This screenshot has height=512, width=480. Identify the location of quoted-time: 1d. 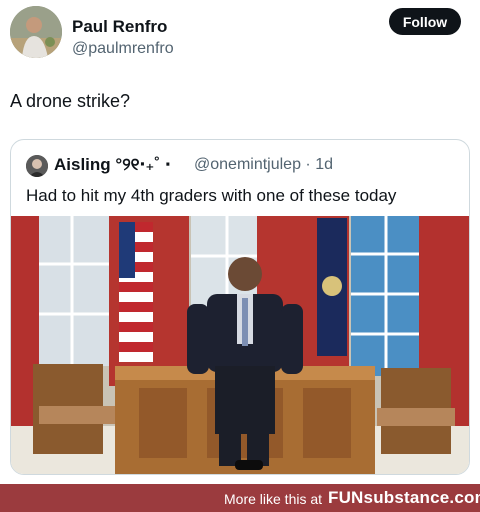
(324, 164).